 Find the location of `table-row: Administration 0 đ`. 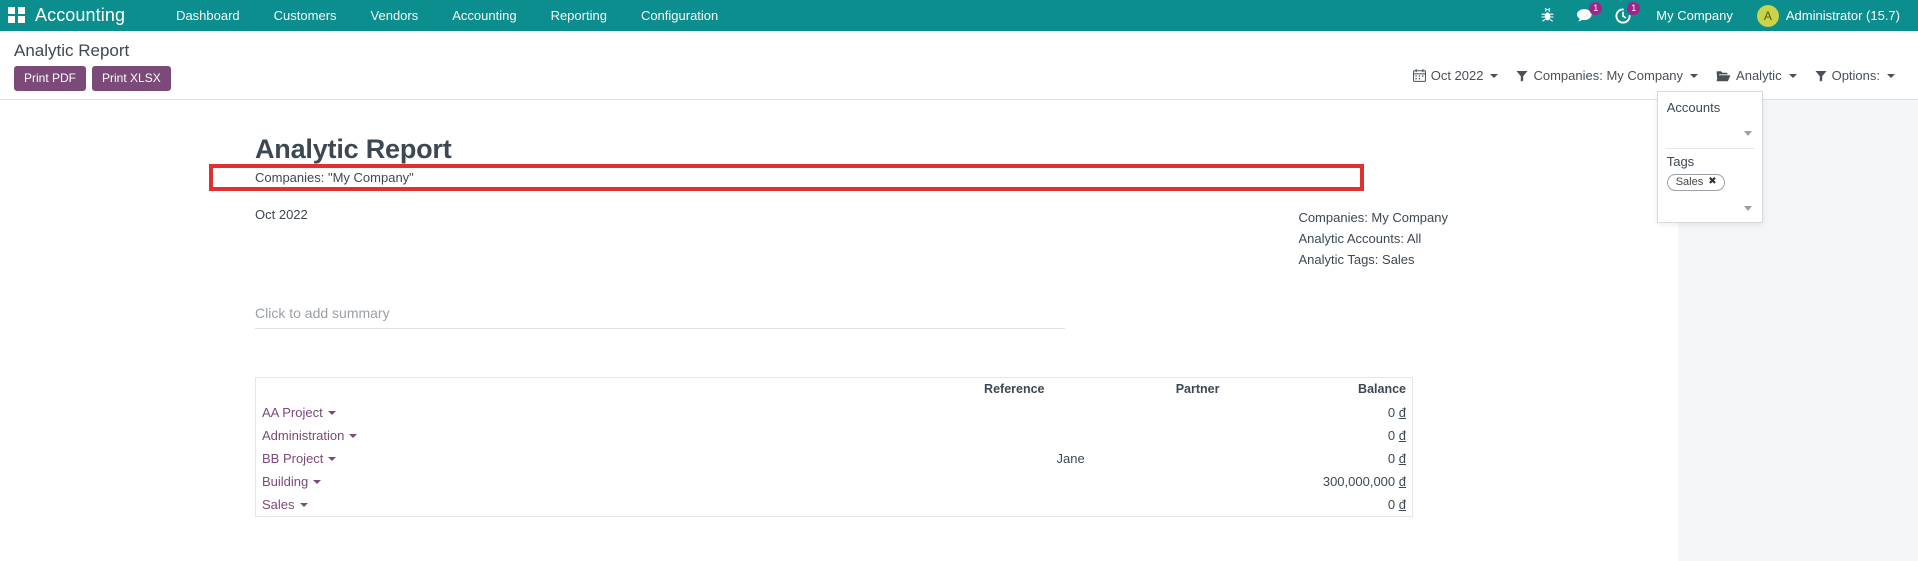

table-row: Administration 0 đ is located at coordinates (834, 435).